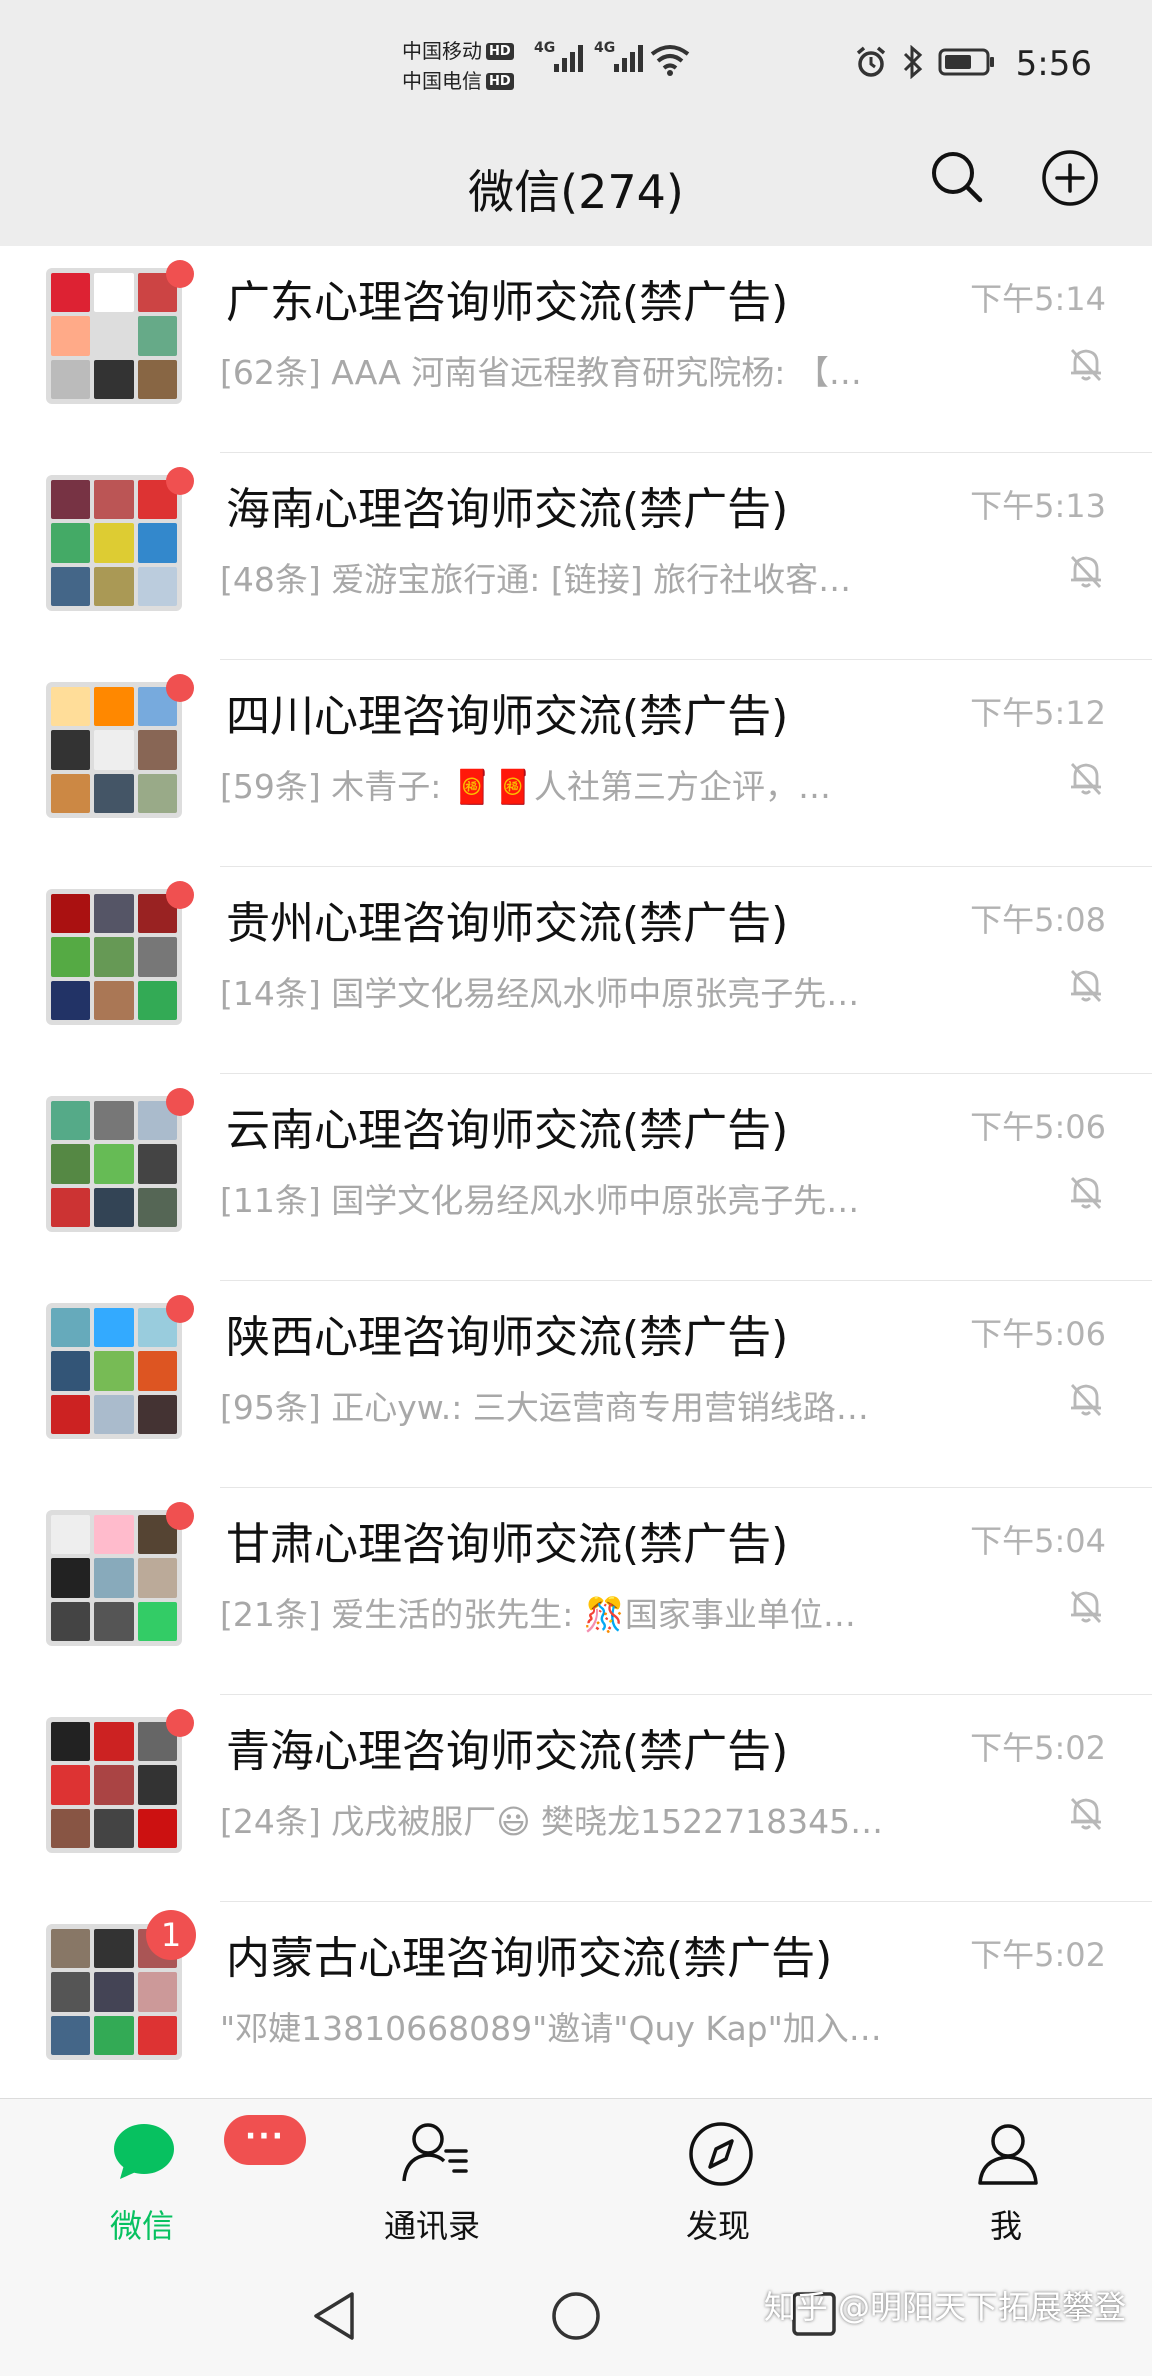 This screenshot has width=1152, height=2376. Describe the element at coordinates (507, 1751) in the screenshot. I see `chat-name: 青海心理咨询师交流(禁广告)` at that location.